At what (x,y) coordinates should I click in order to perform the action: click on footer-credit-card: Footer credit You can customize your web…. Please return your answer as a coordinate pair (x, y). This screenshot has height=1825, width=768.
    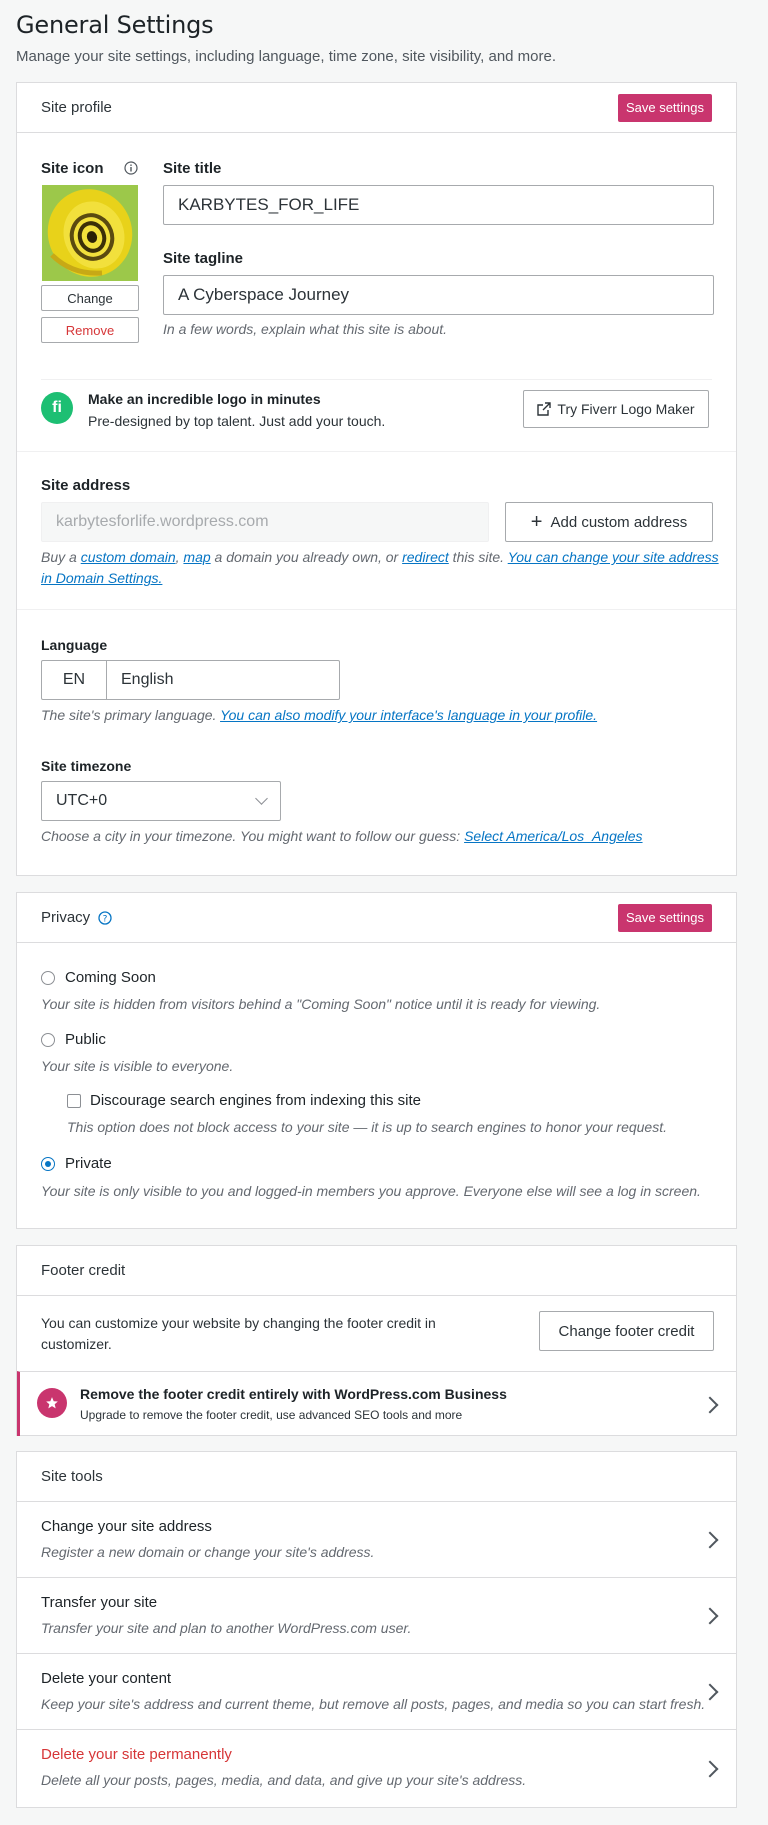
    Looking at the image, I should click on (376, 1340).